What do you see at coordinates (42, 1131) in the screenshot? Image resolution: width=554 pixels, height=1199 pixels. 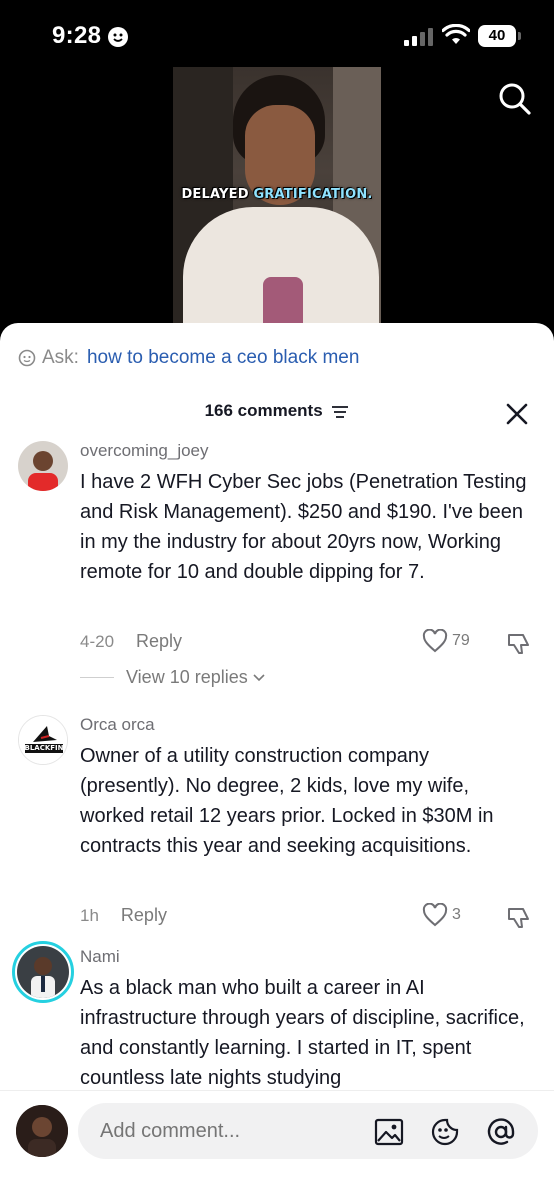 I see `my-avatar` at bounding box center [42, 1131].